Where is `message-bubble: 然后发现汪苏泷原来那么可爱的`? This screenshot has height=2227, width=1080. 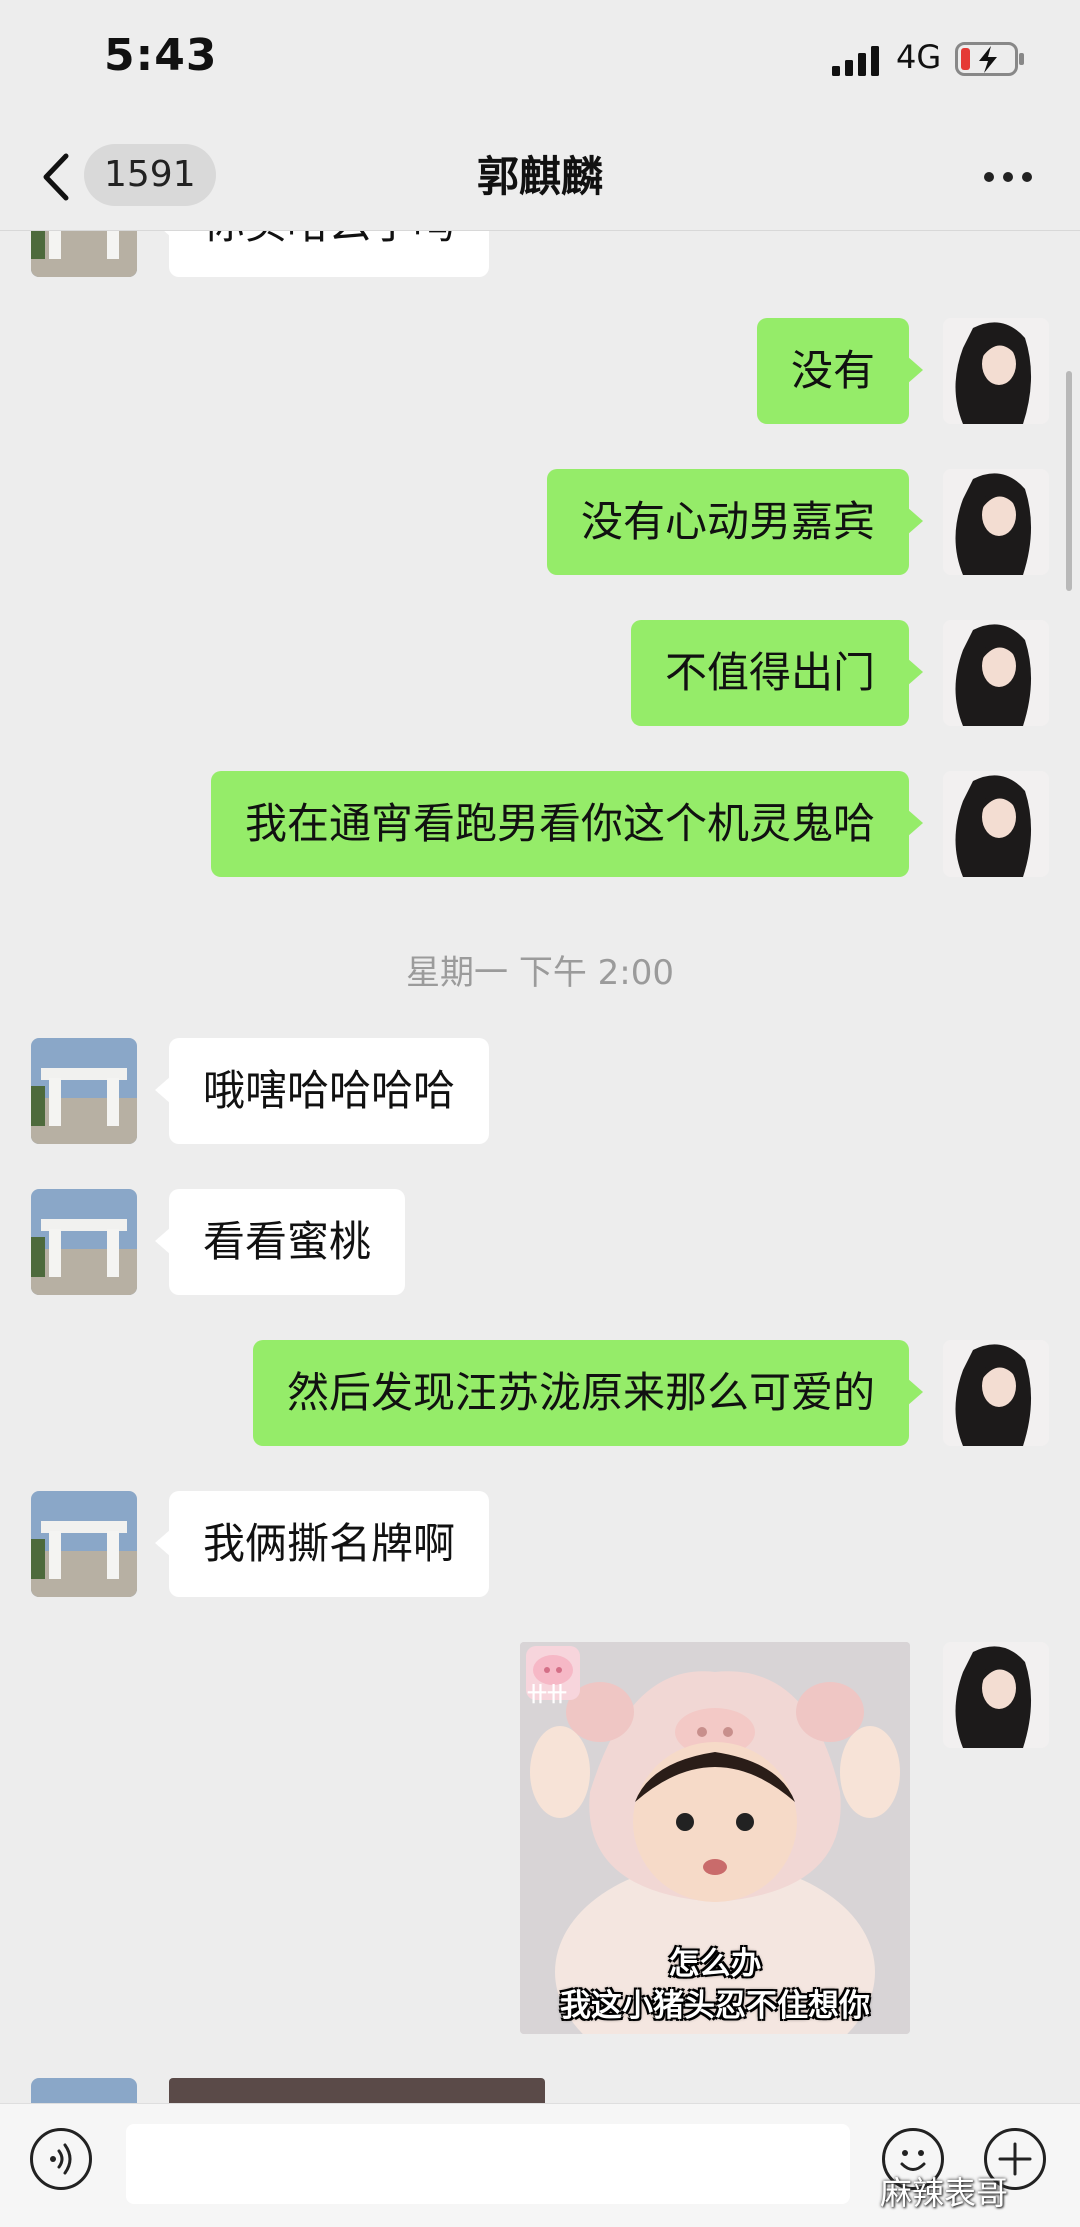 message-bubble: 然后发现汪苏泷原来那么可爱的 is located at coordinates (588, 1393).